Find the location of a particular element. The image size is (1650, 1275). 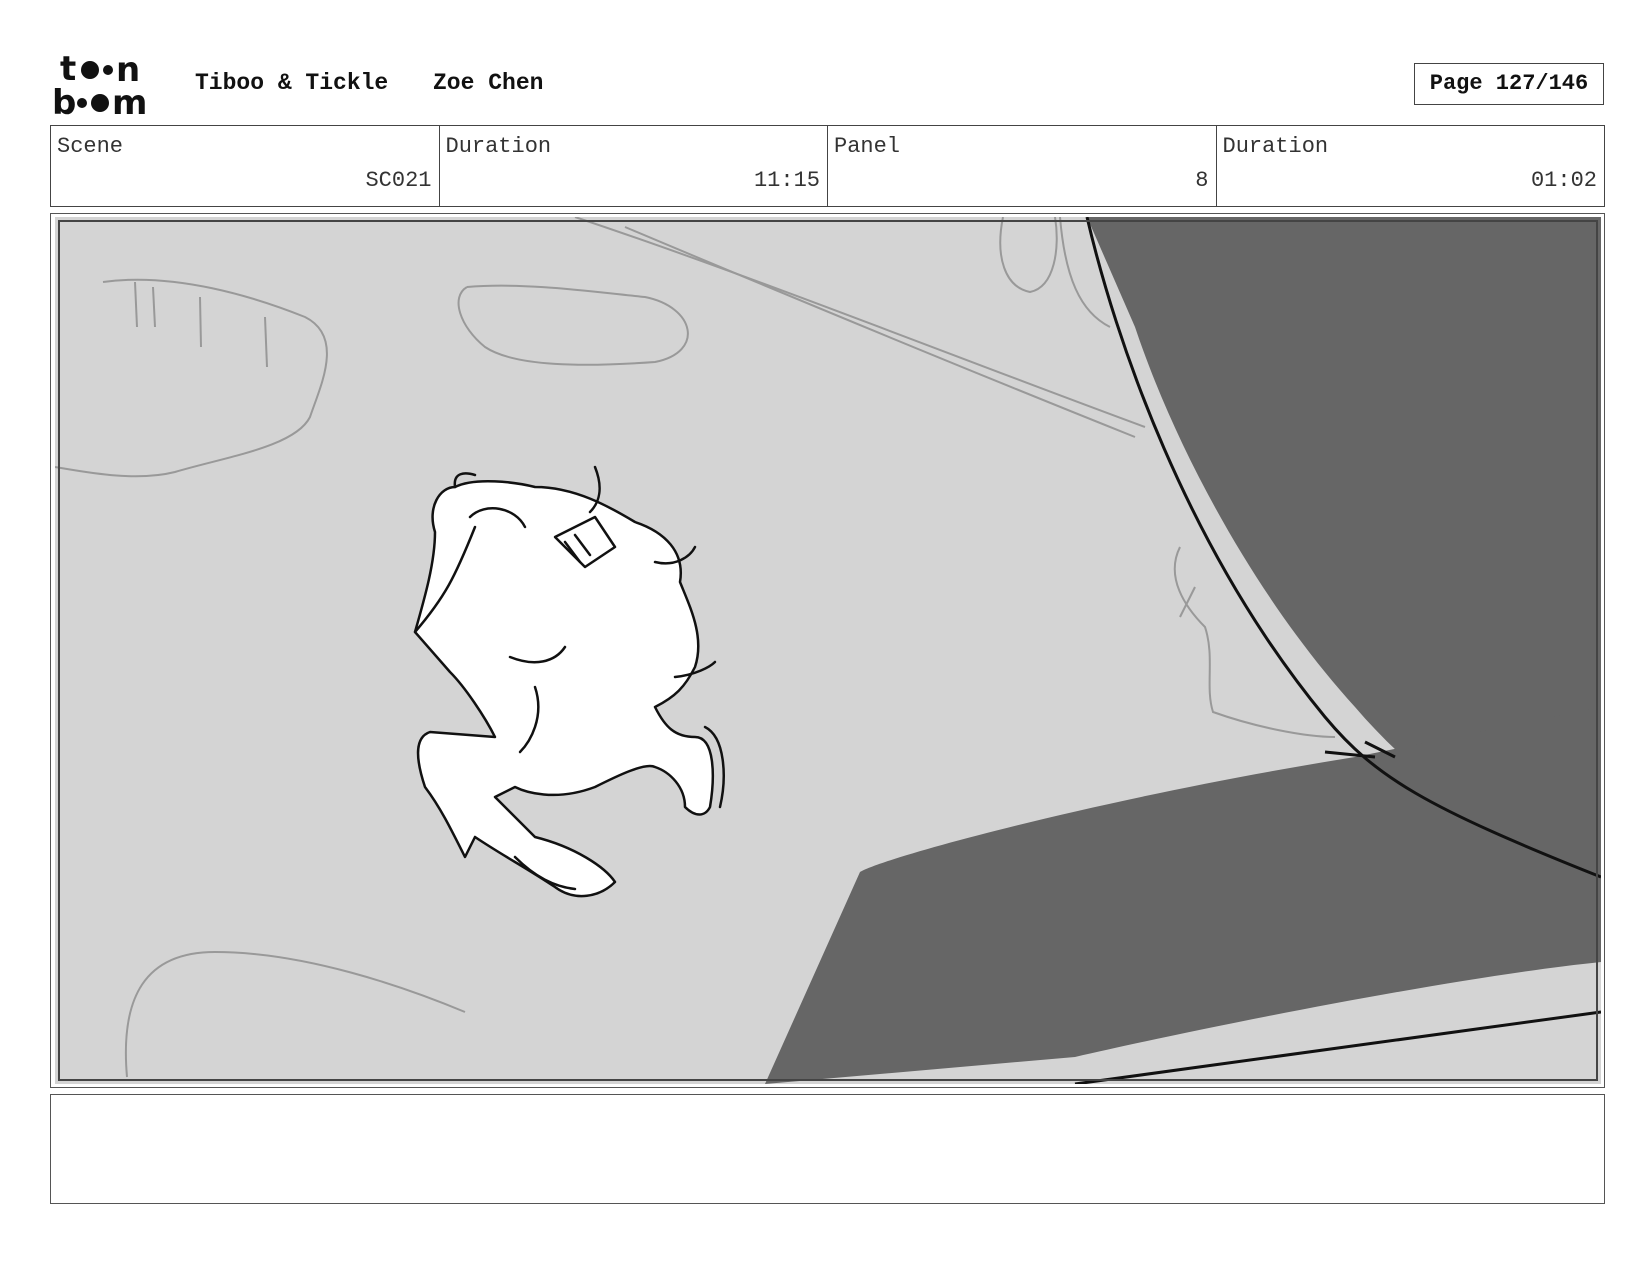

scene-duration-cell: Duration 11:15 is located at coordinates (634, 166).